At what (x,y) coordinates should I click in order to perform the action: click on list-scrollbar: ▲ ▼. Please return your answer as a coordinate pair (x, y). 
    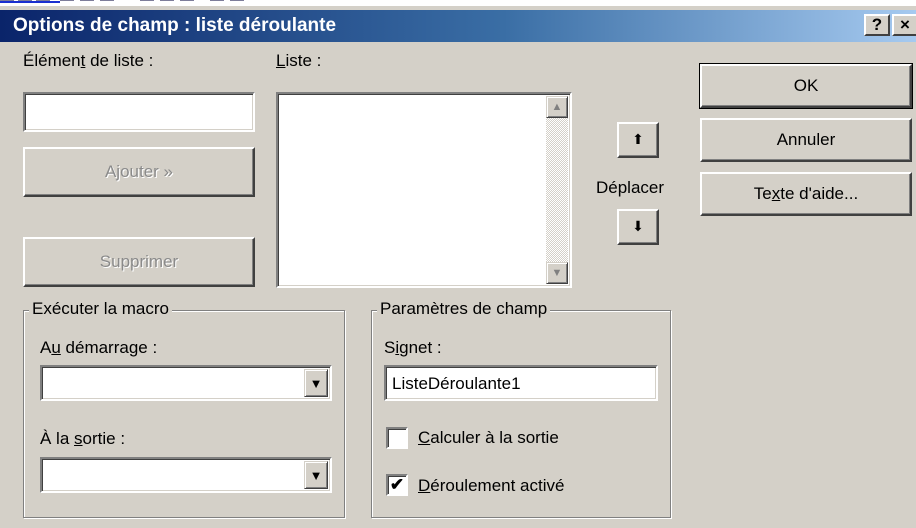
    Looking at the image, I should click on (557, 190).